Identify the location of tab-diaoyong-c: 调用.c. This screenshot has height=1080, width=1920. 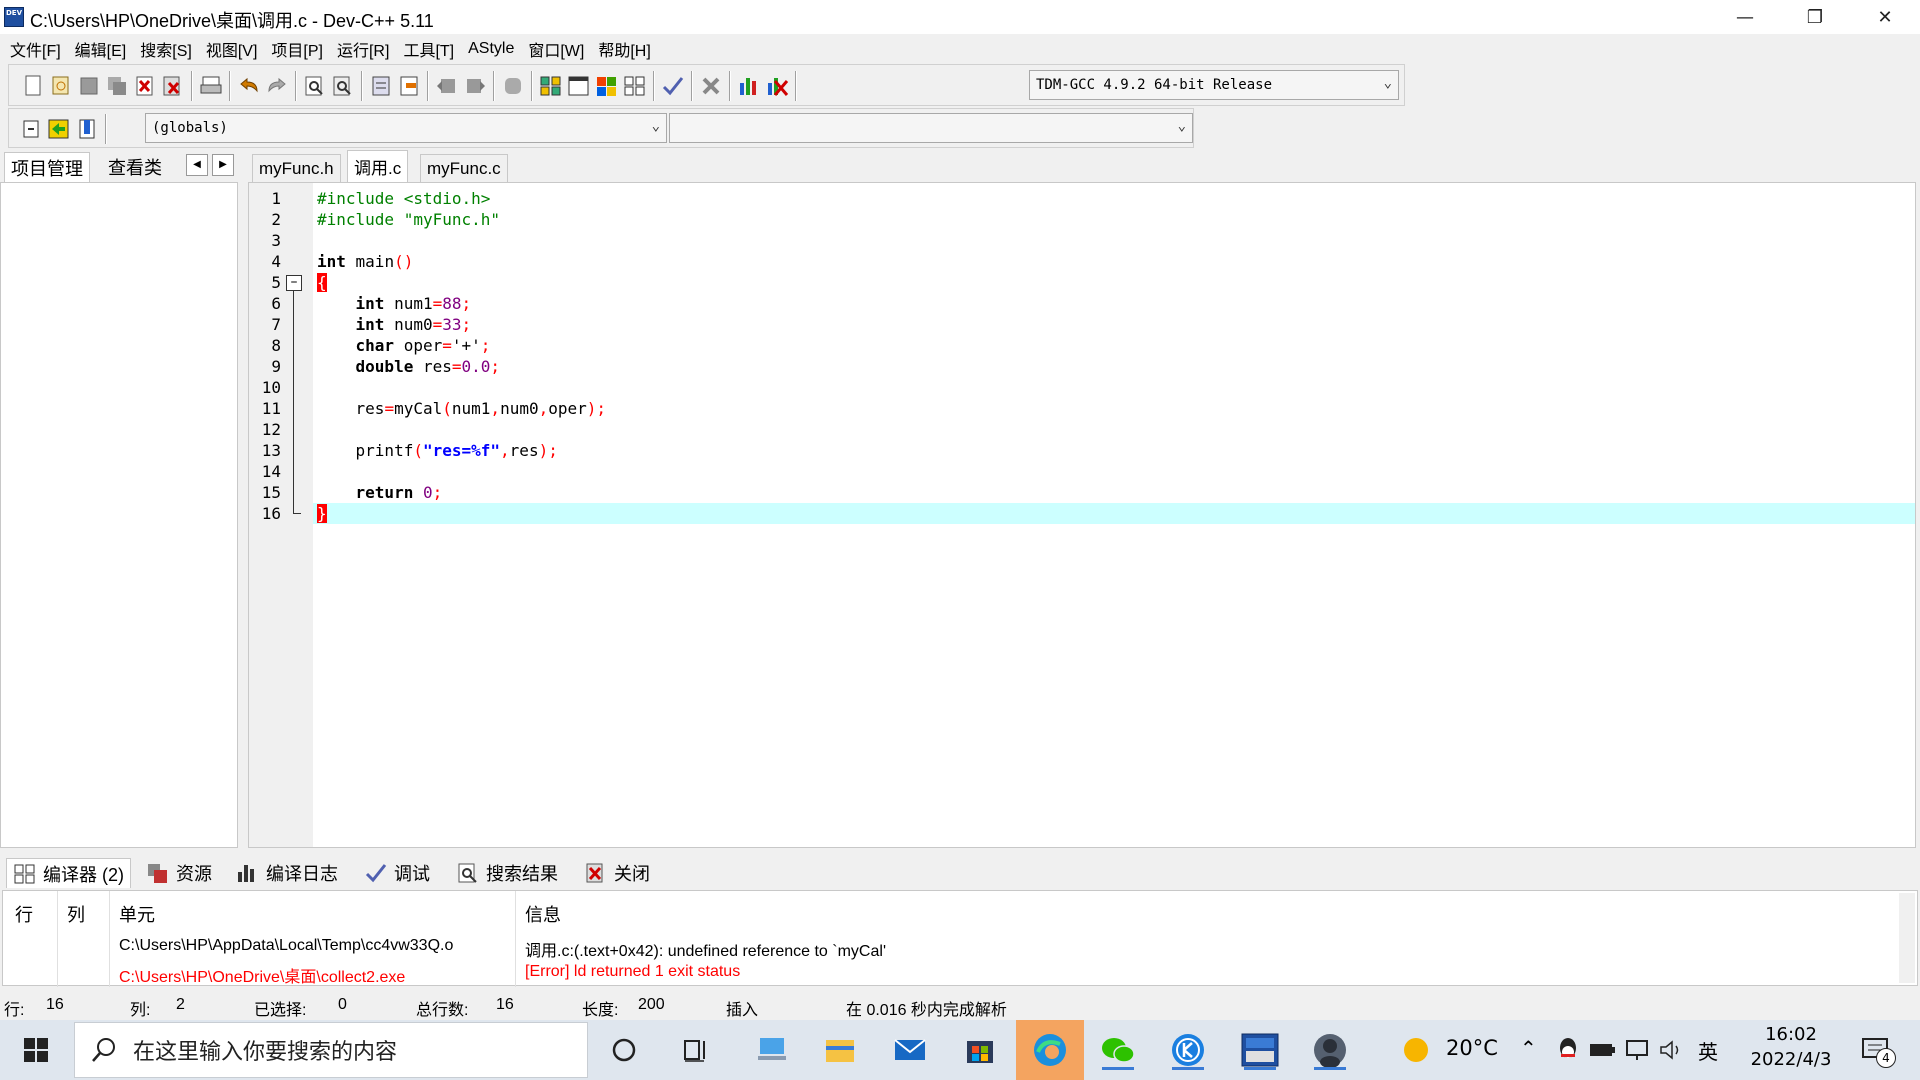
(378, 166).